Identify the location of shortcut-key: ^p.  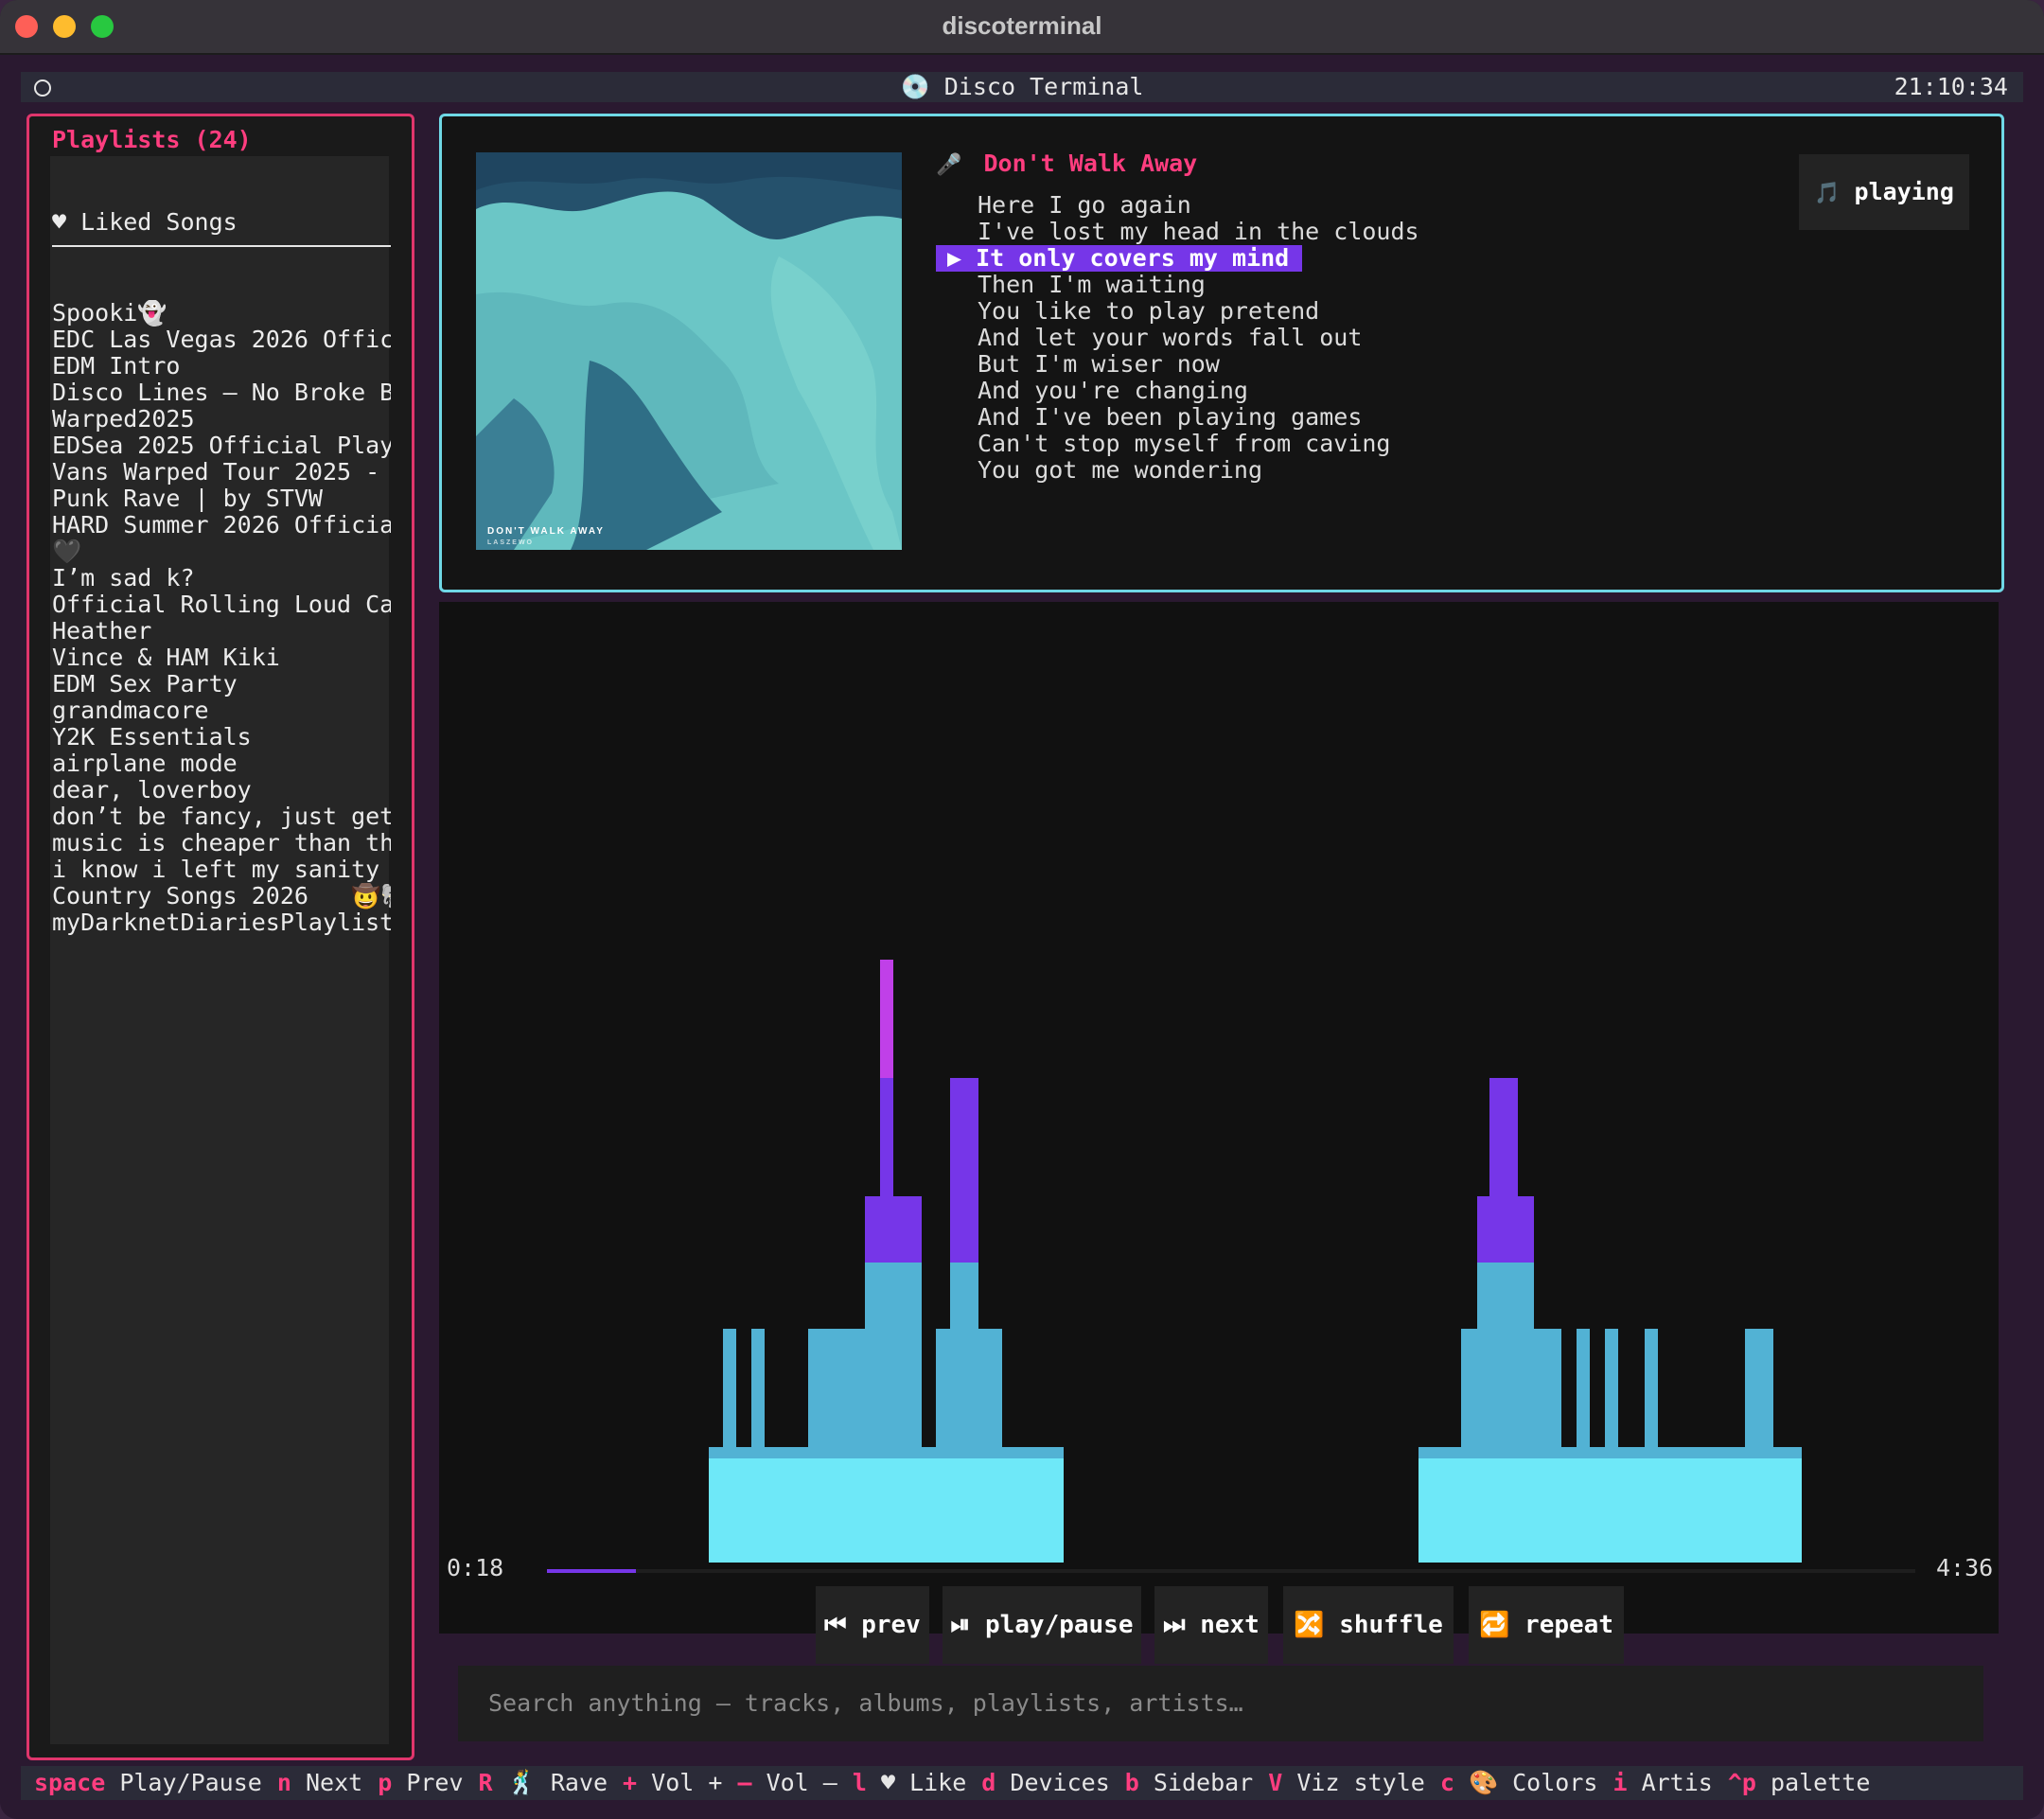
(1741, 1783).